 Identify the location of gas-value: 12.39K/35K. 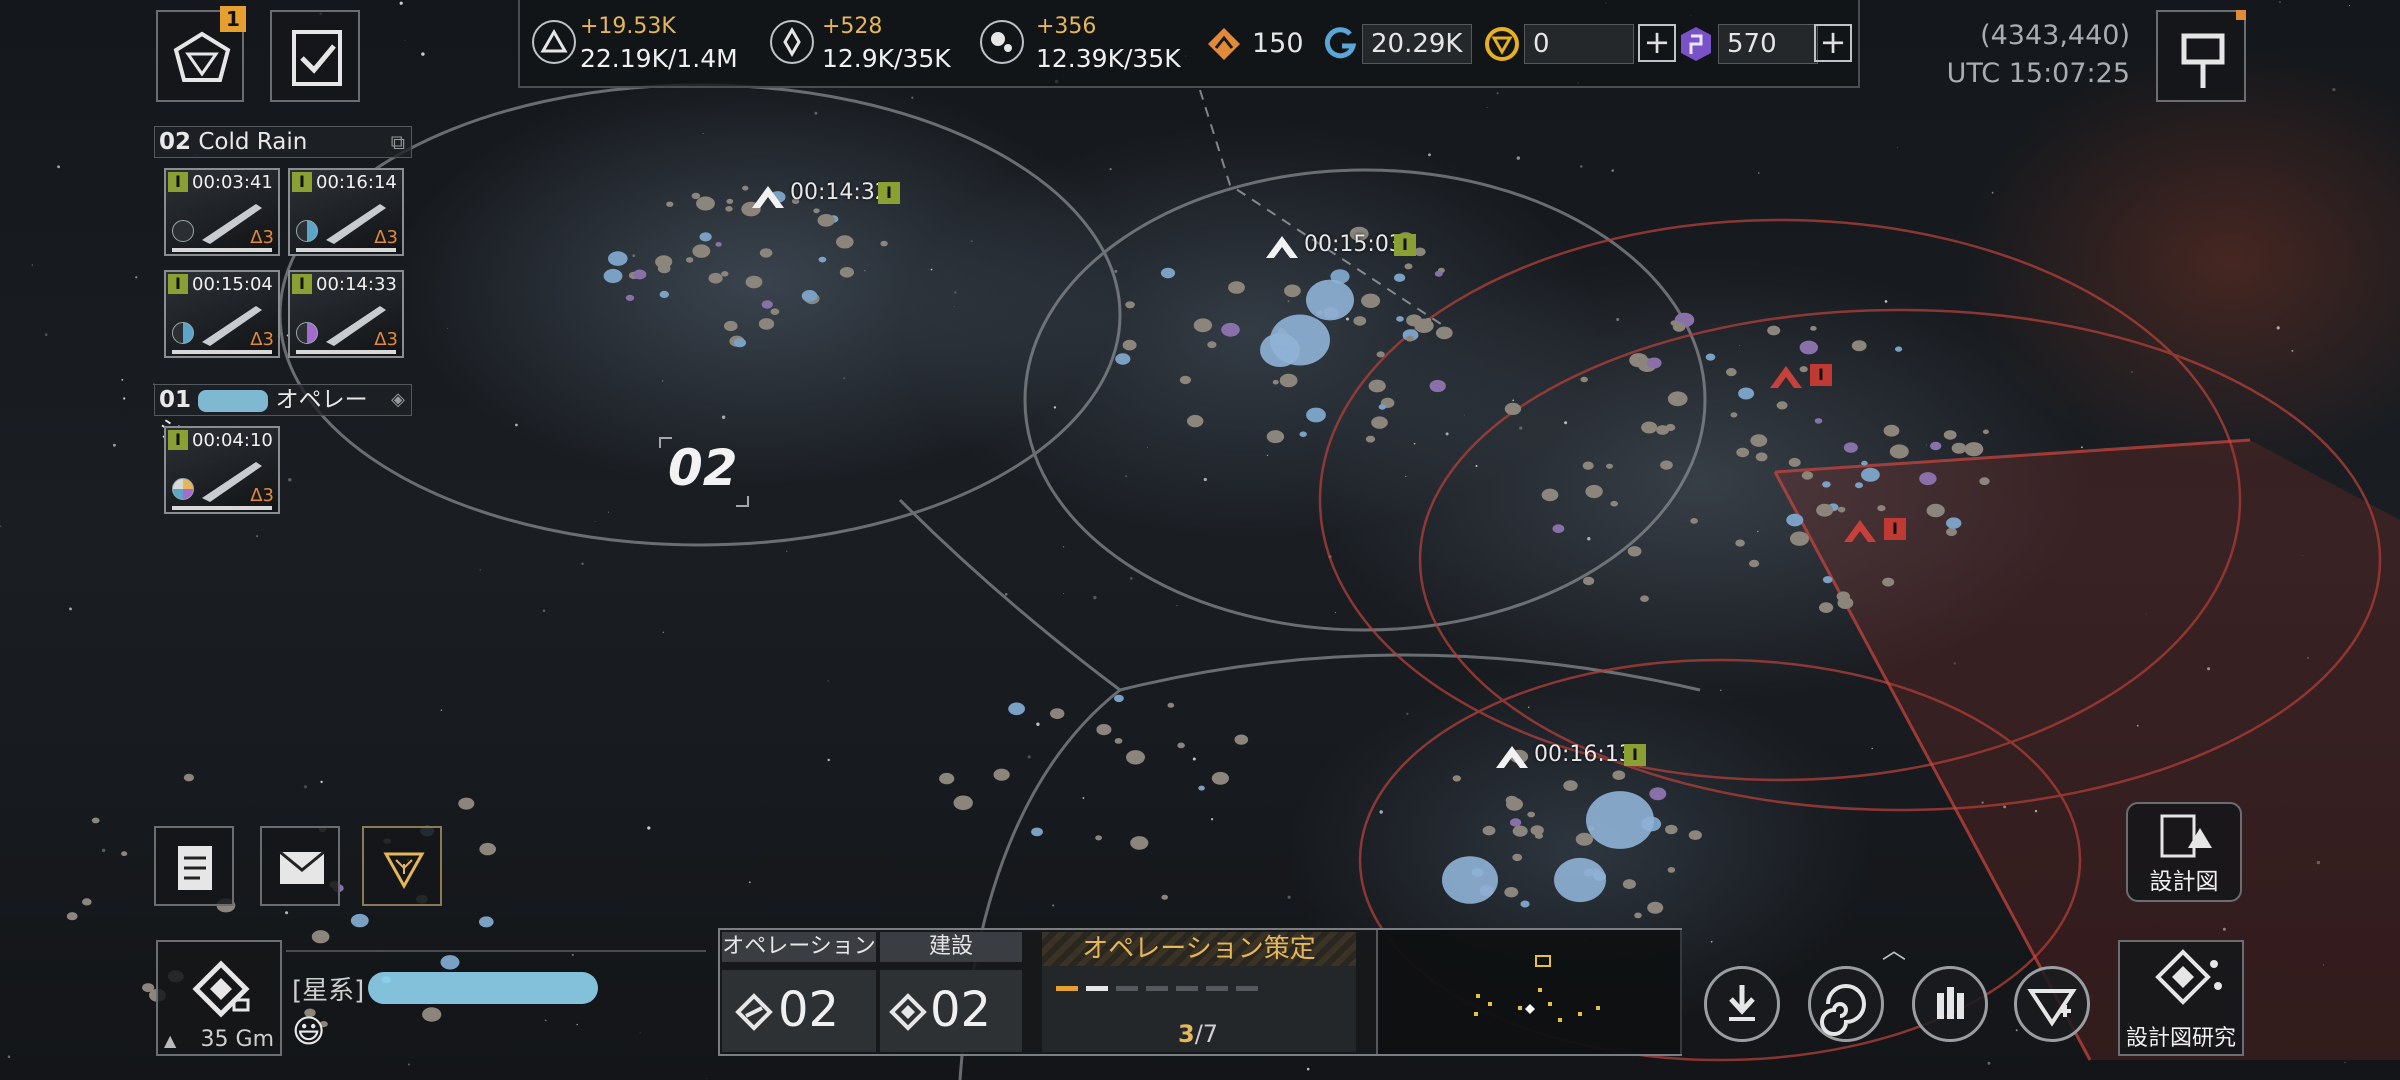
(1108, 58).